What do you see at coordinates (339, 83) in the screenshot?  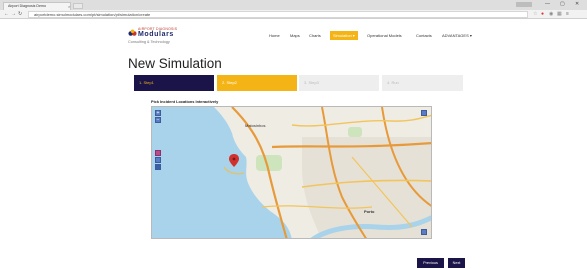 I see `step-3: 3. Step3` at bounding box center [339, 83].